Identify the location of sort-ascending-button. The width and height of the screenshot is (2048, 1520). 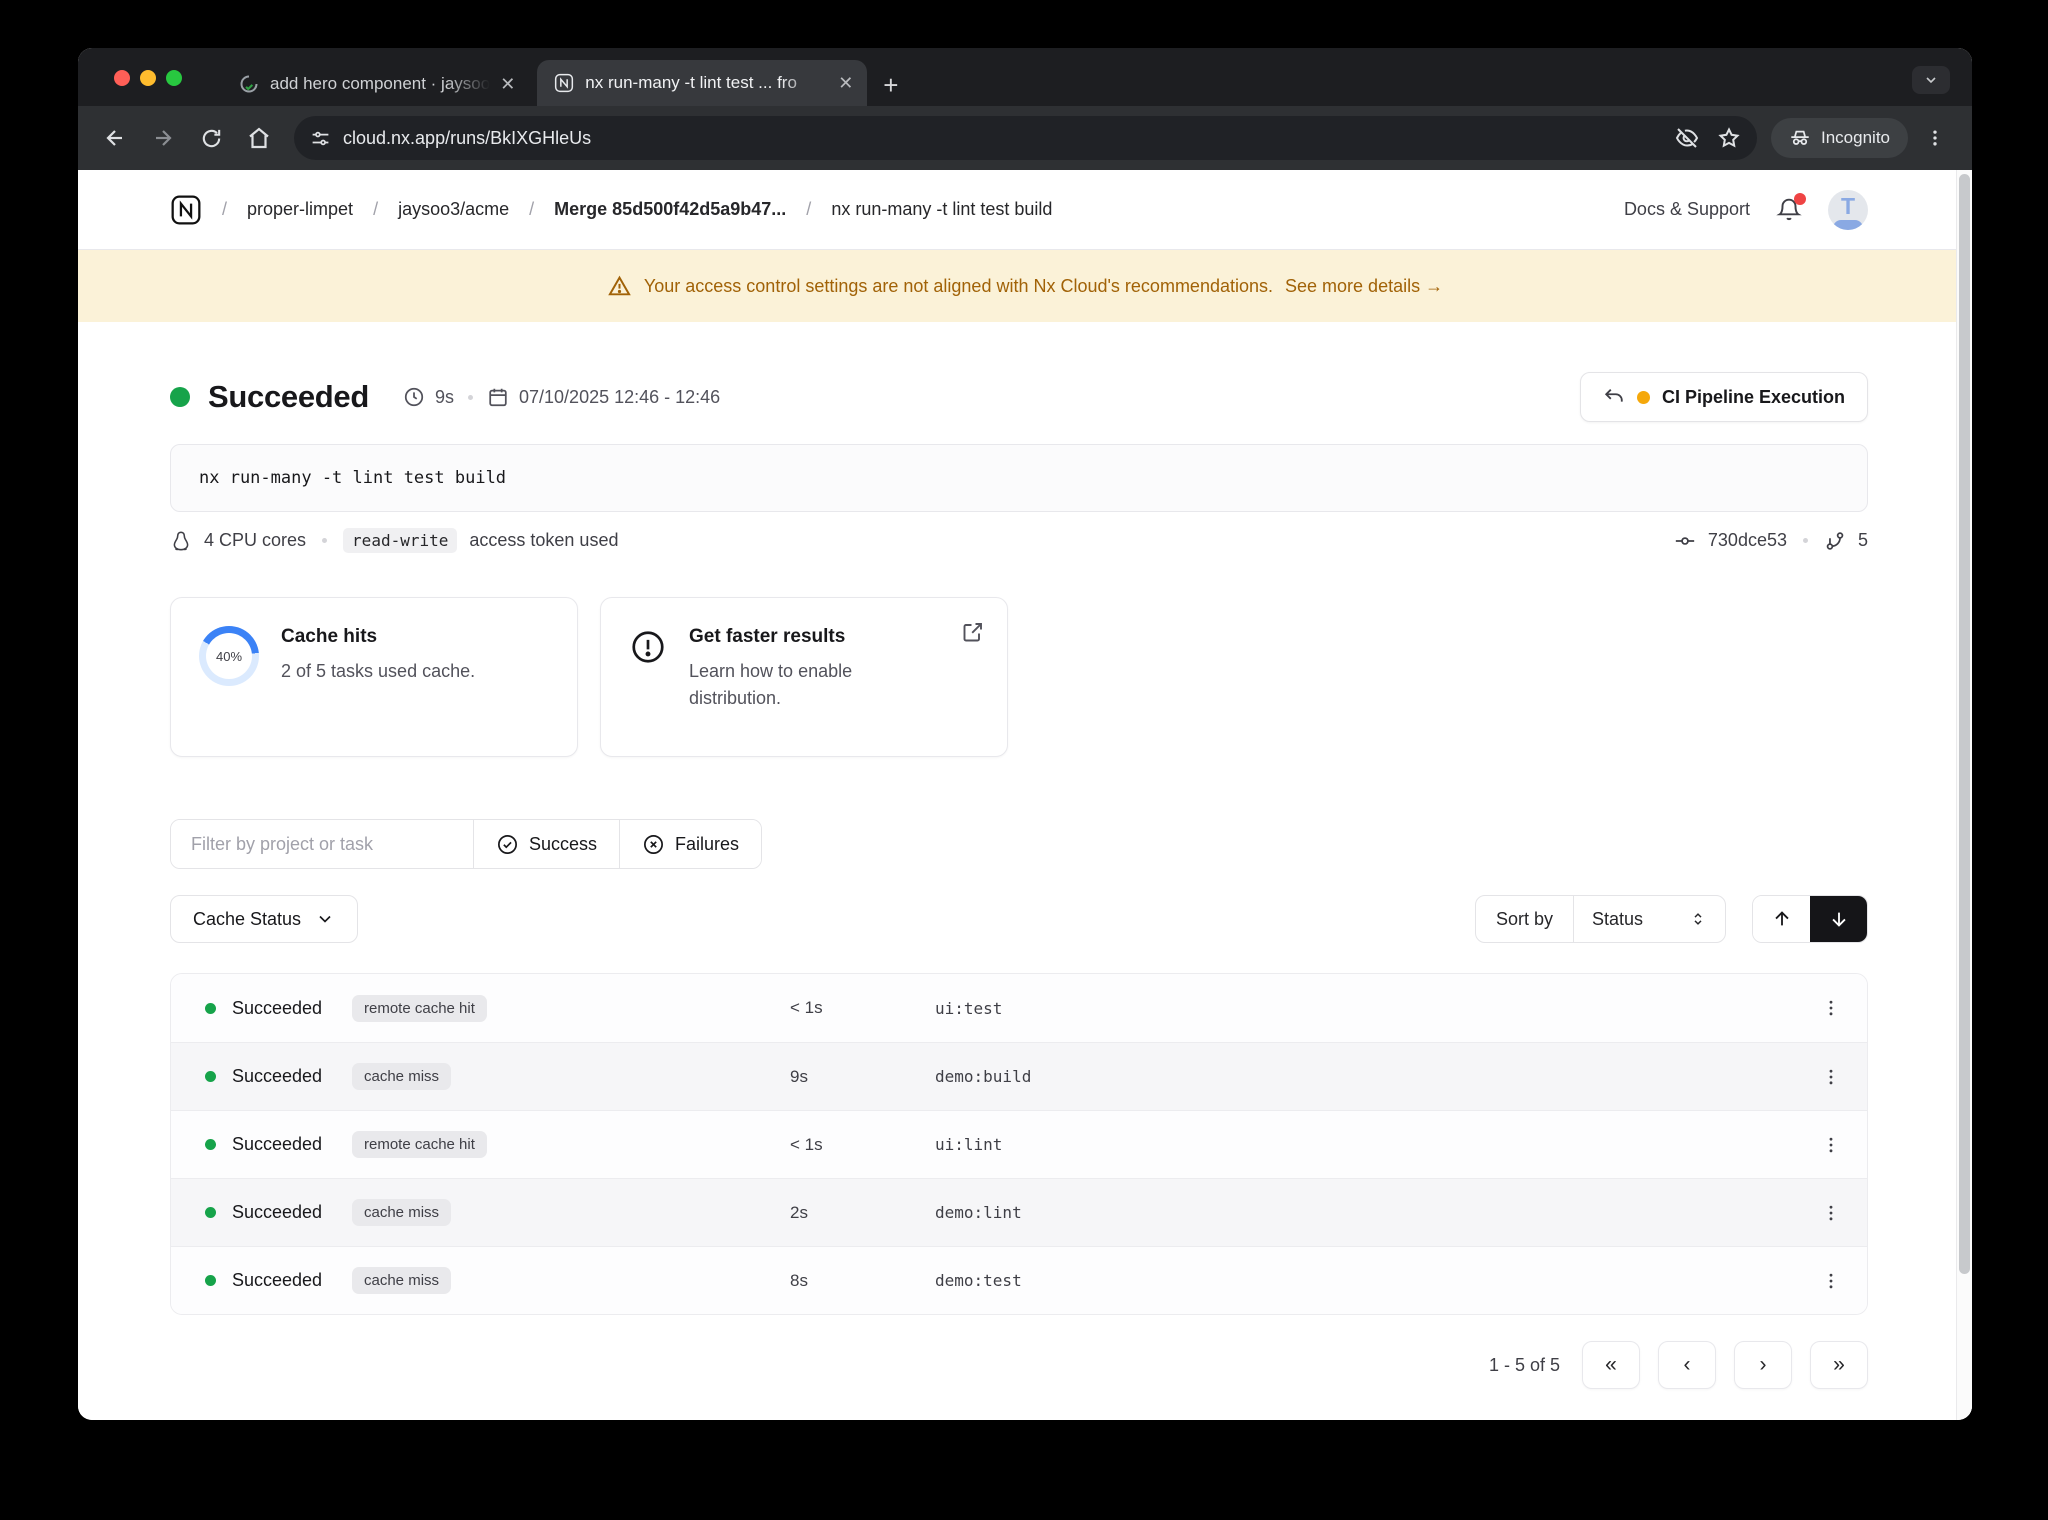
(1781, 919).